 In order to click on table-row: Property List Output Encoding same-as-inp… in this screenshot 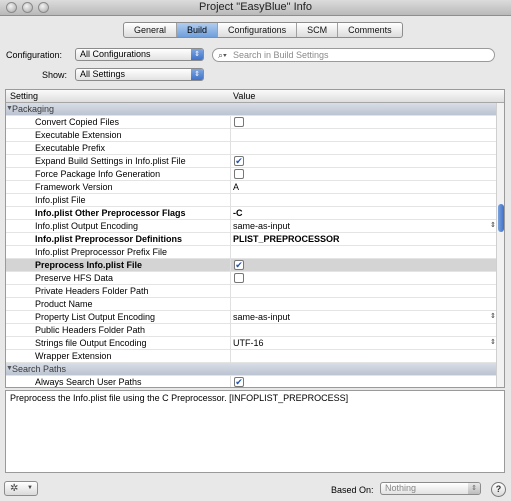, I will do `click(251, 317)`.